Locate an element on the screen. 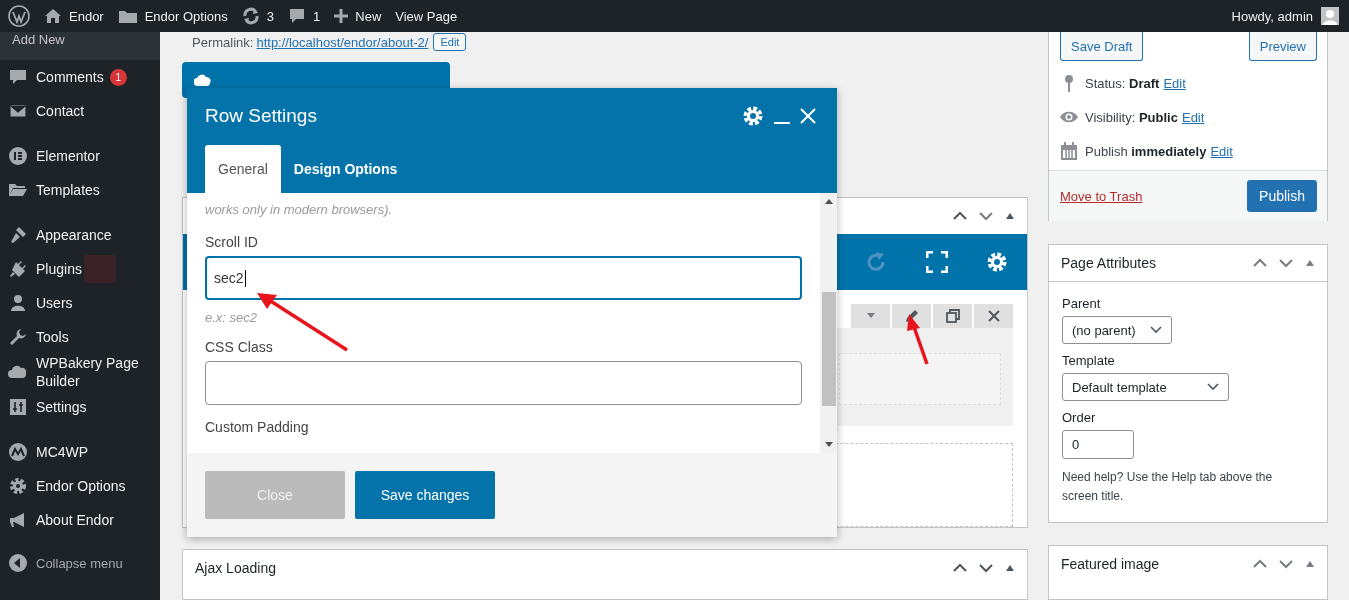  field-label: Custom Padding is located at coordinates (257, 427).